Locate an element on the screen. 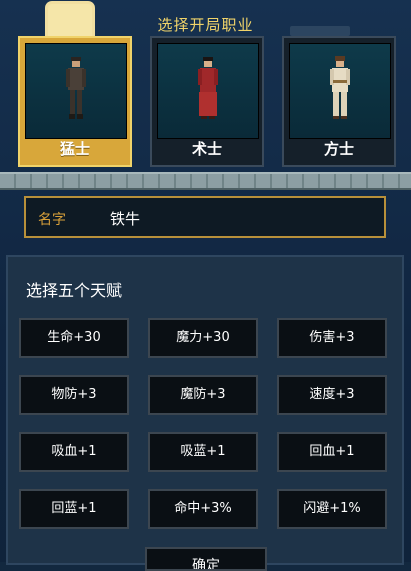 The height and width of the screenshot is (571, 411). class-card-taoist: 方士 is located at coordinates (339, 101).